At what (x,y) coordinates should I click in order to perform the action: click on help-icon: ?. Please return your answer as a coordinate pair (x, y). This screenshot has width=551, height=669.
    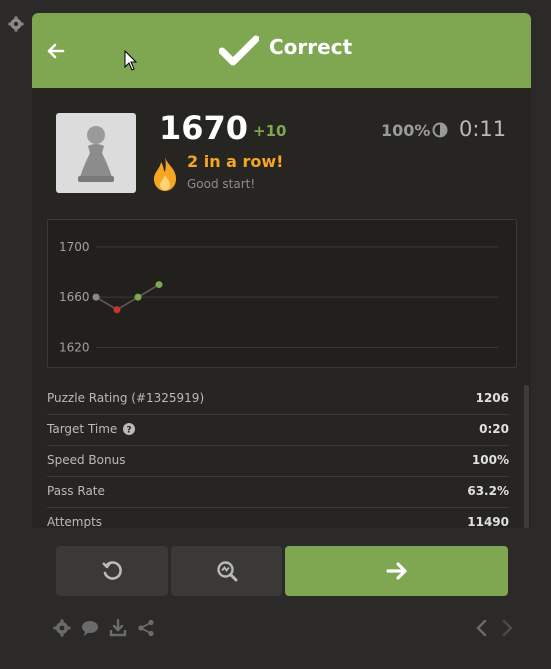
    Looking at the image, I should click on (129, 429).